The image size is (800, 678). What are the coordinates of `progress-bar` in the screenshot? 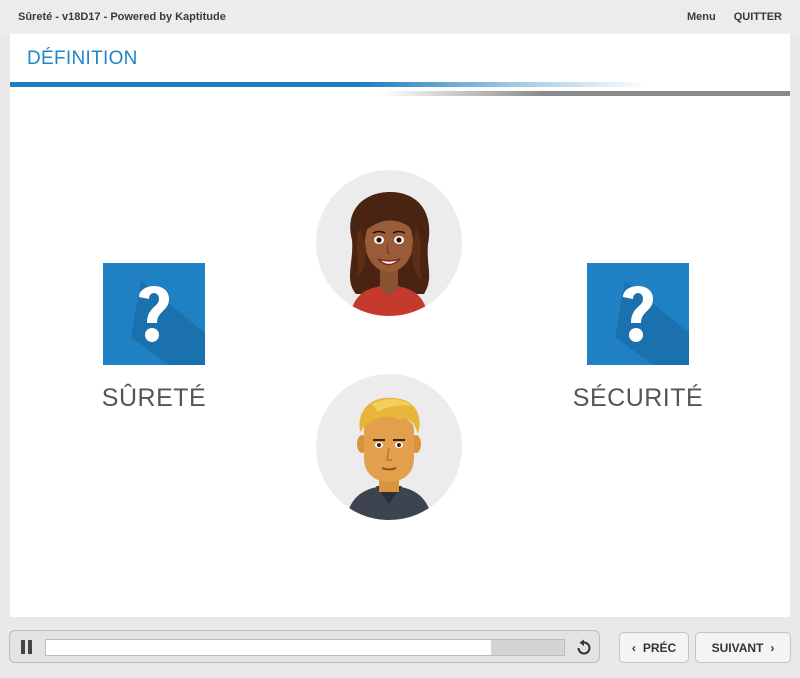 It's located at (305, 647).